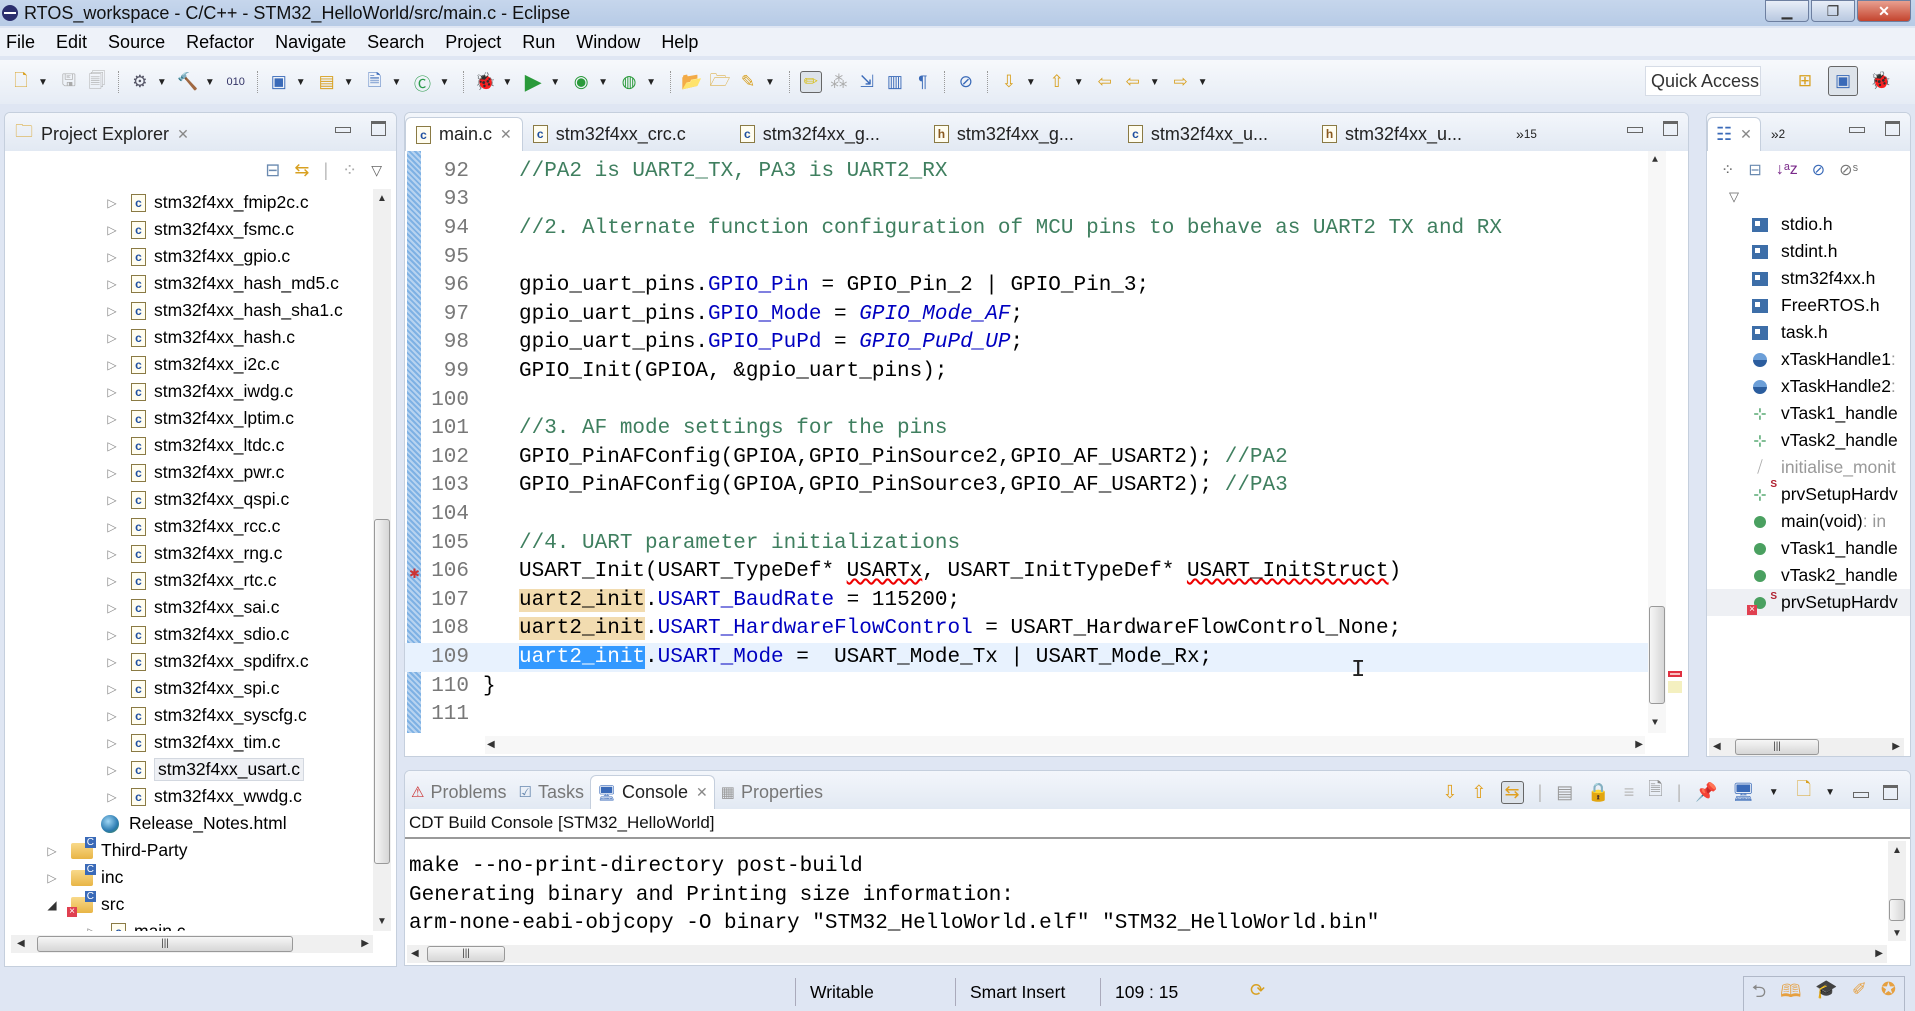  I want to click on new-c-file-icon: 🗎, so click(375, 82).